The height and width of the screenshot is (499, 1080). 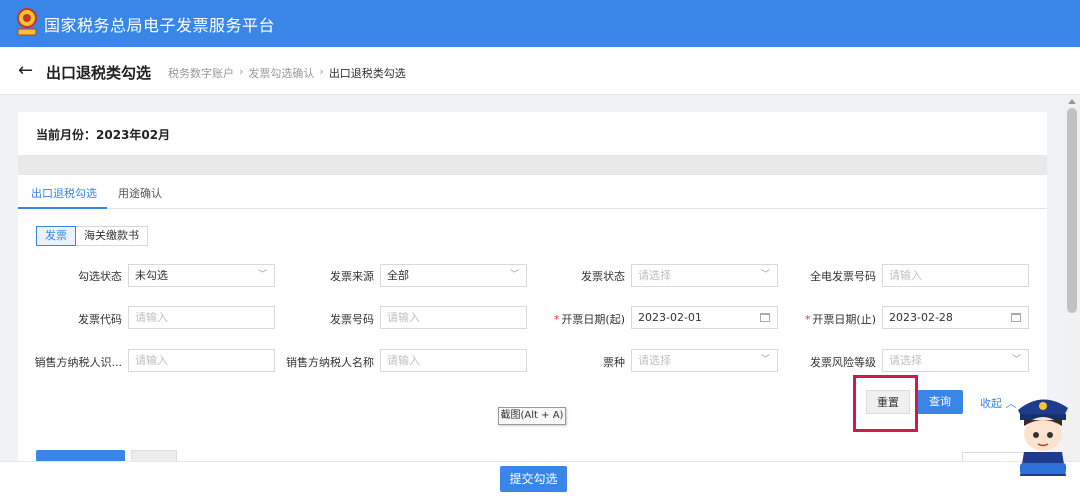 What do you see at coordinates (151, 275) in the screenshot?
I see `check-status-value: 未勾选` at bounding box center [151, 275].